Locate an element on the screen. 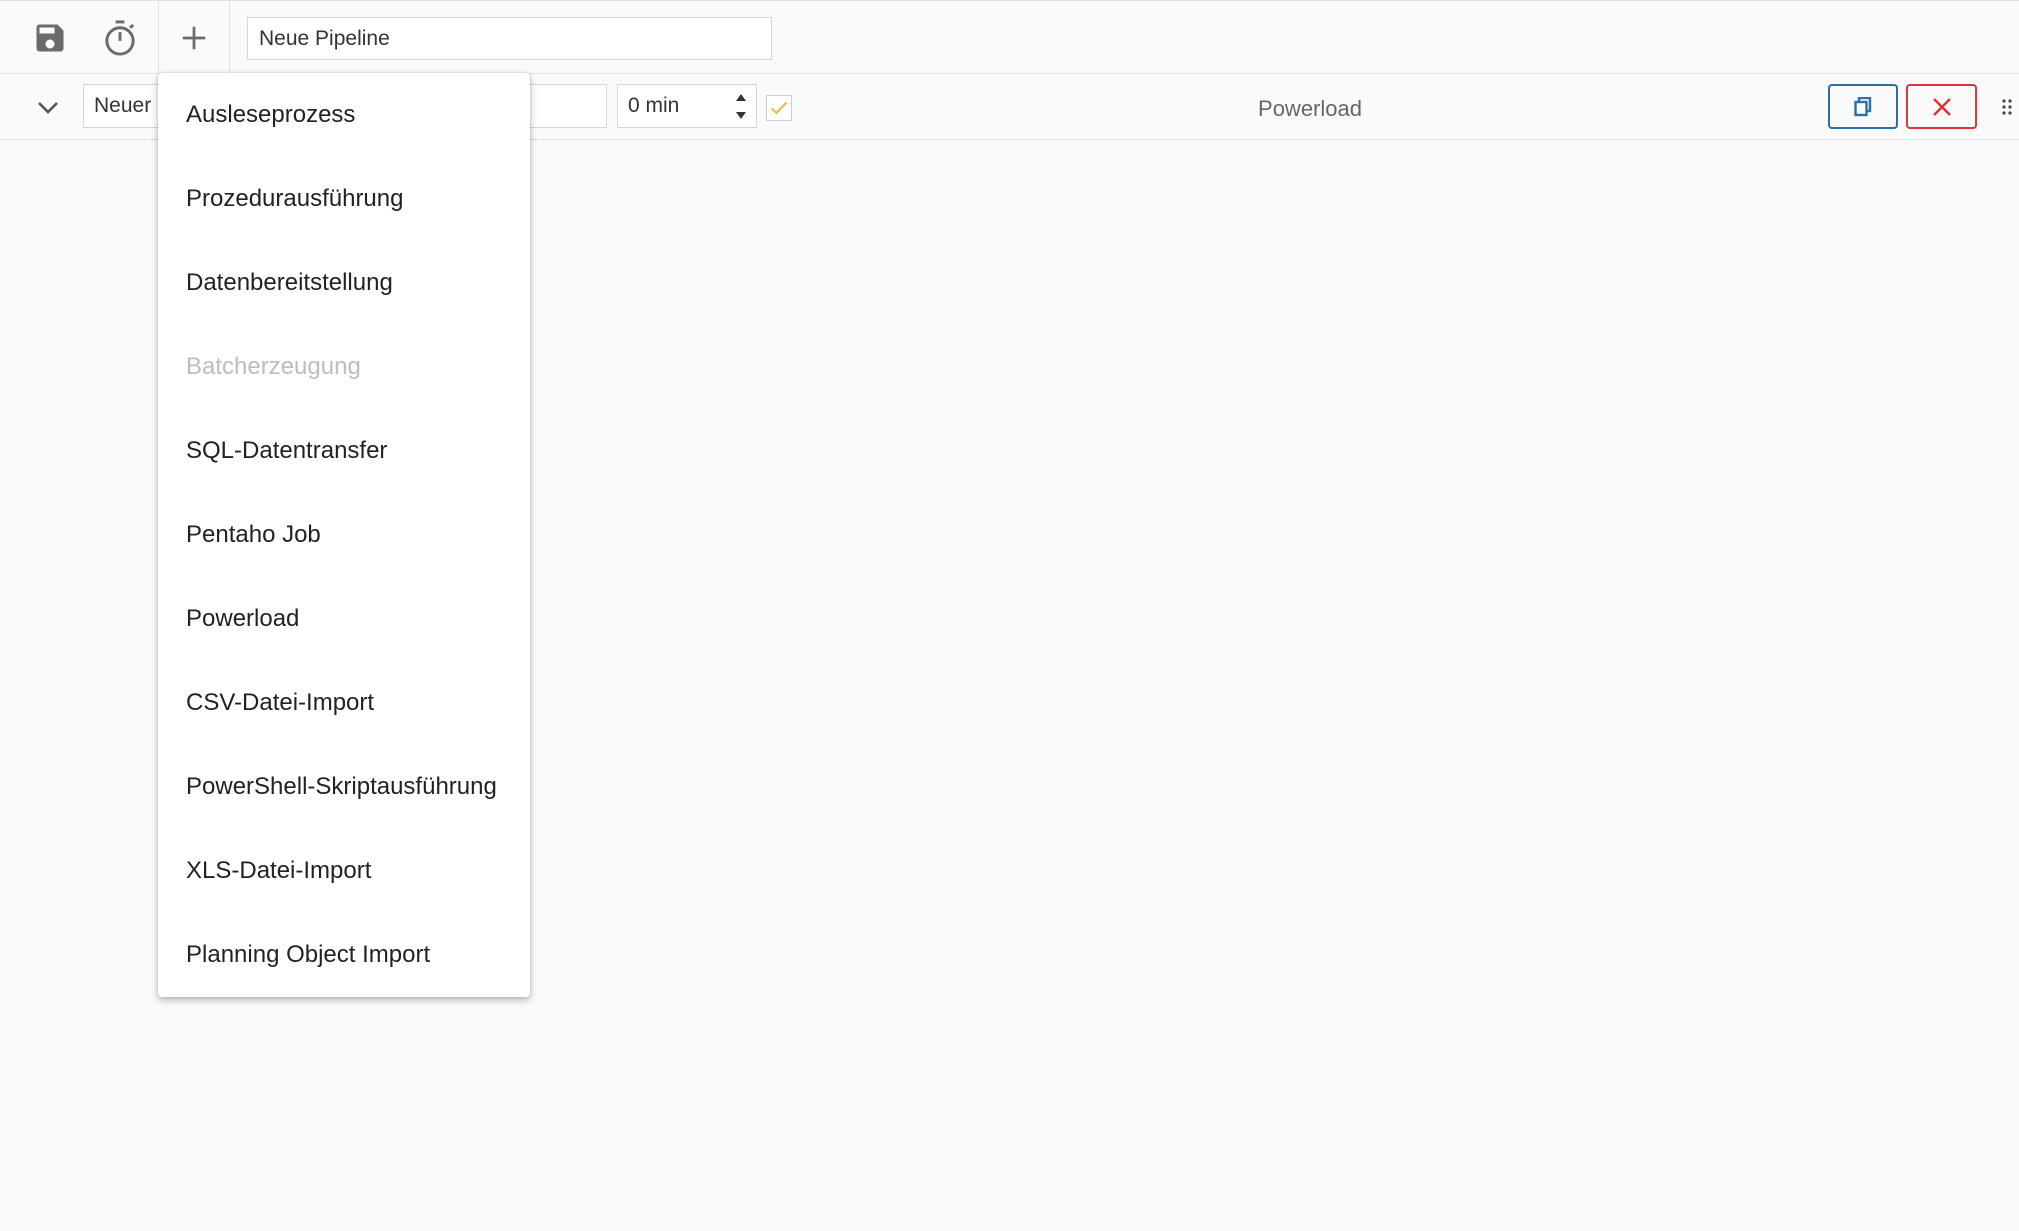  add-step-button is located at coordinates (194, 38).